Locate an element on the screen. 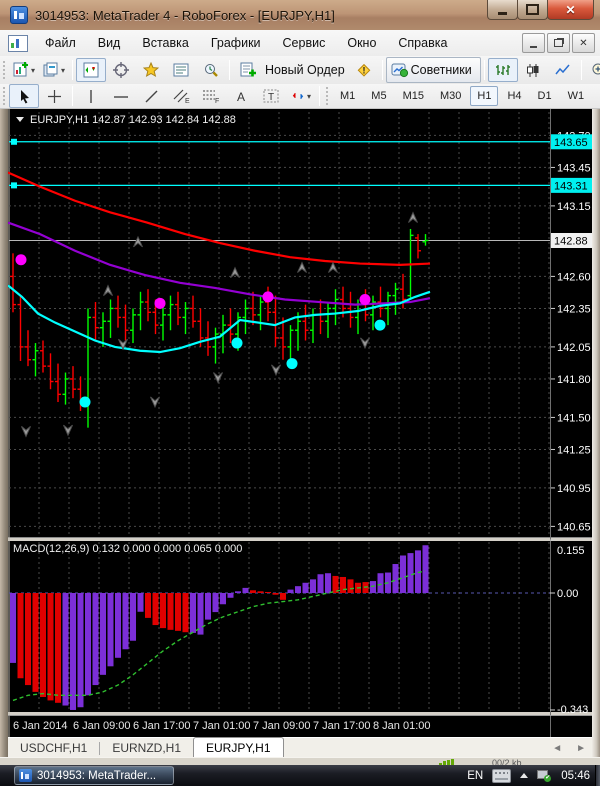 This screenshot has width=600, height=786. svg-text: E is located at coordinates (187, 101).